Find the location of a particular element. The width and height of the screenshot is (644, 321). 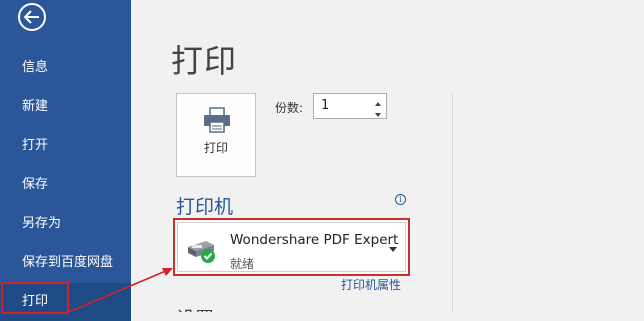

print-button: 打印 is located at coordinates (216, 135).